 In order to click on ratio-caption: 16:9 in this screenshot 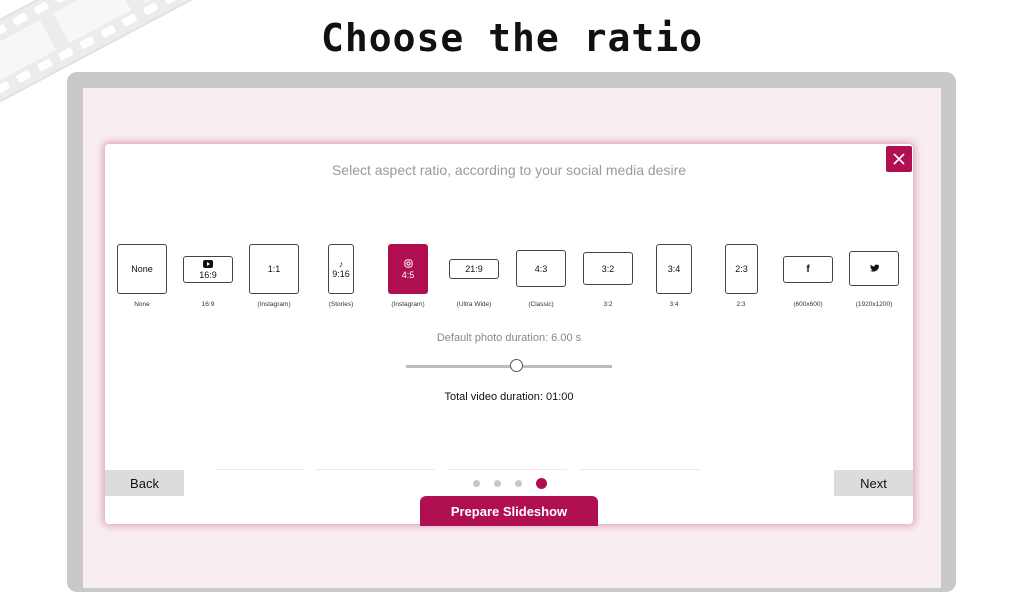, I will do `click(208, 304)`.